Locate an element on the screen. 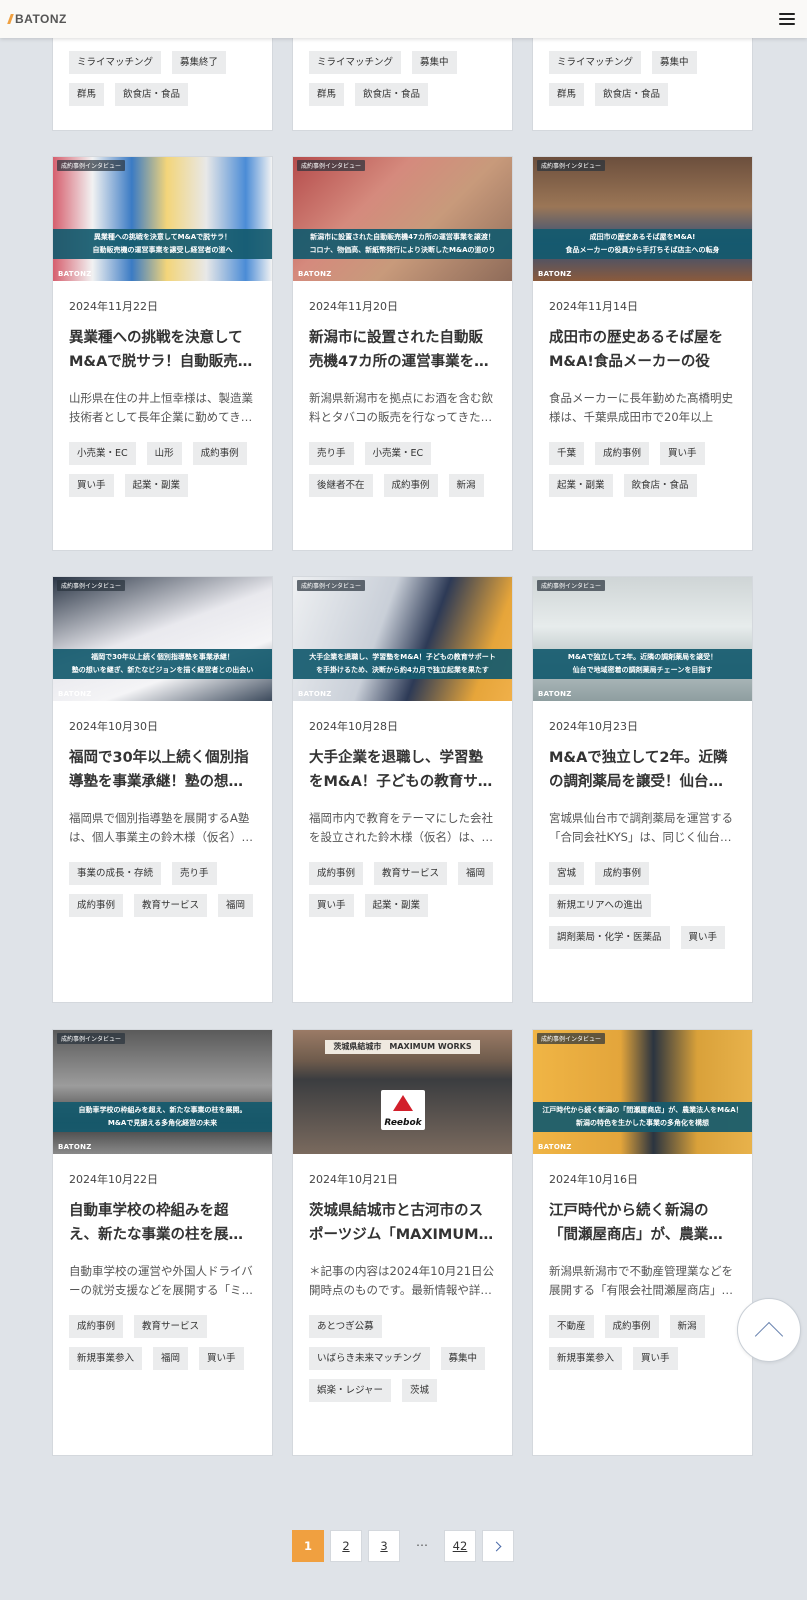 This screenshot has width=807, height=1600. tag: 調剤薬局・化学・医薬品 is located at coordinates (609, 937).